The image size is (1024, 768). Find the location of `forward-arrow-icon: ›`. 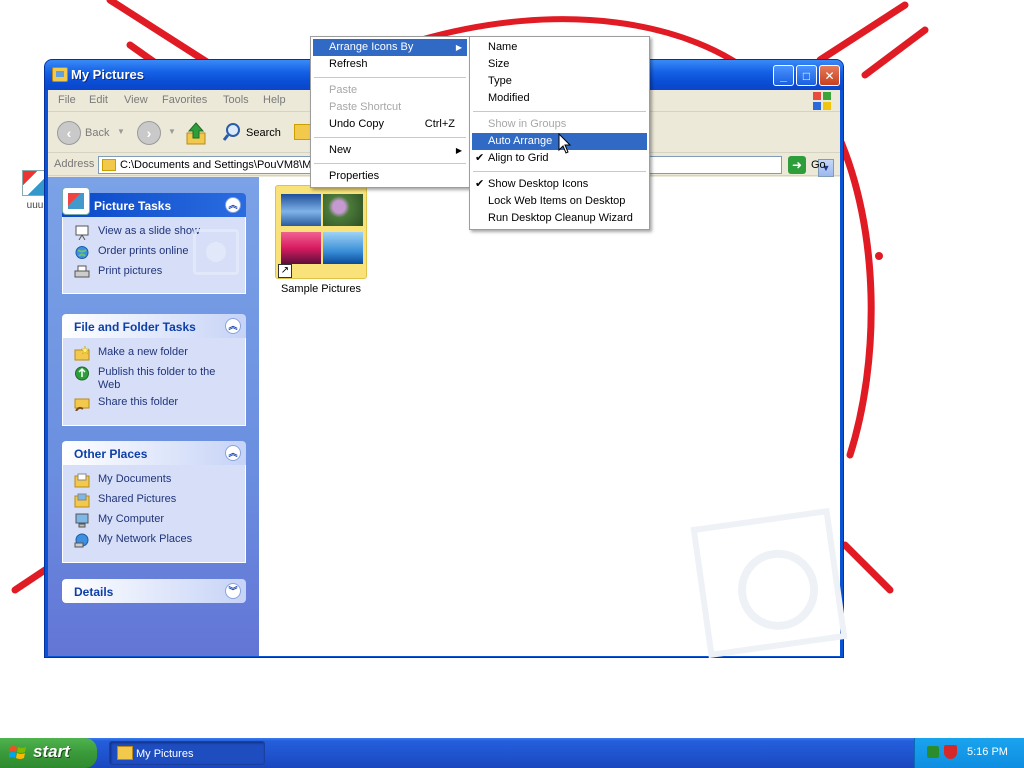

forward-arrow-icon: › is located at coordinates (149, 133).